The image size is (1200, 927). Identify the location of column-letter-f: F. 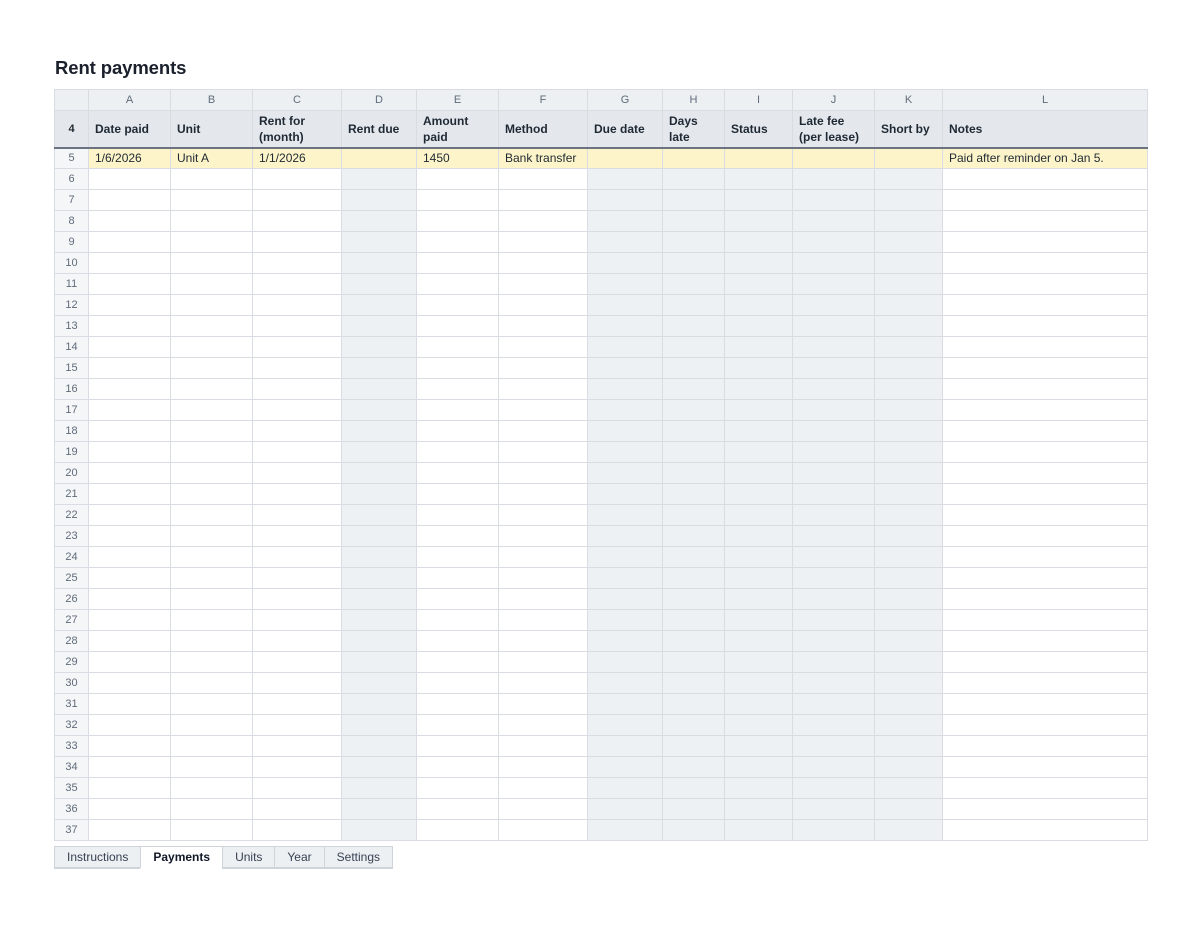
(543, 100).